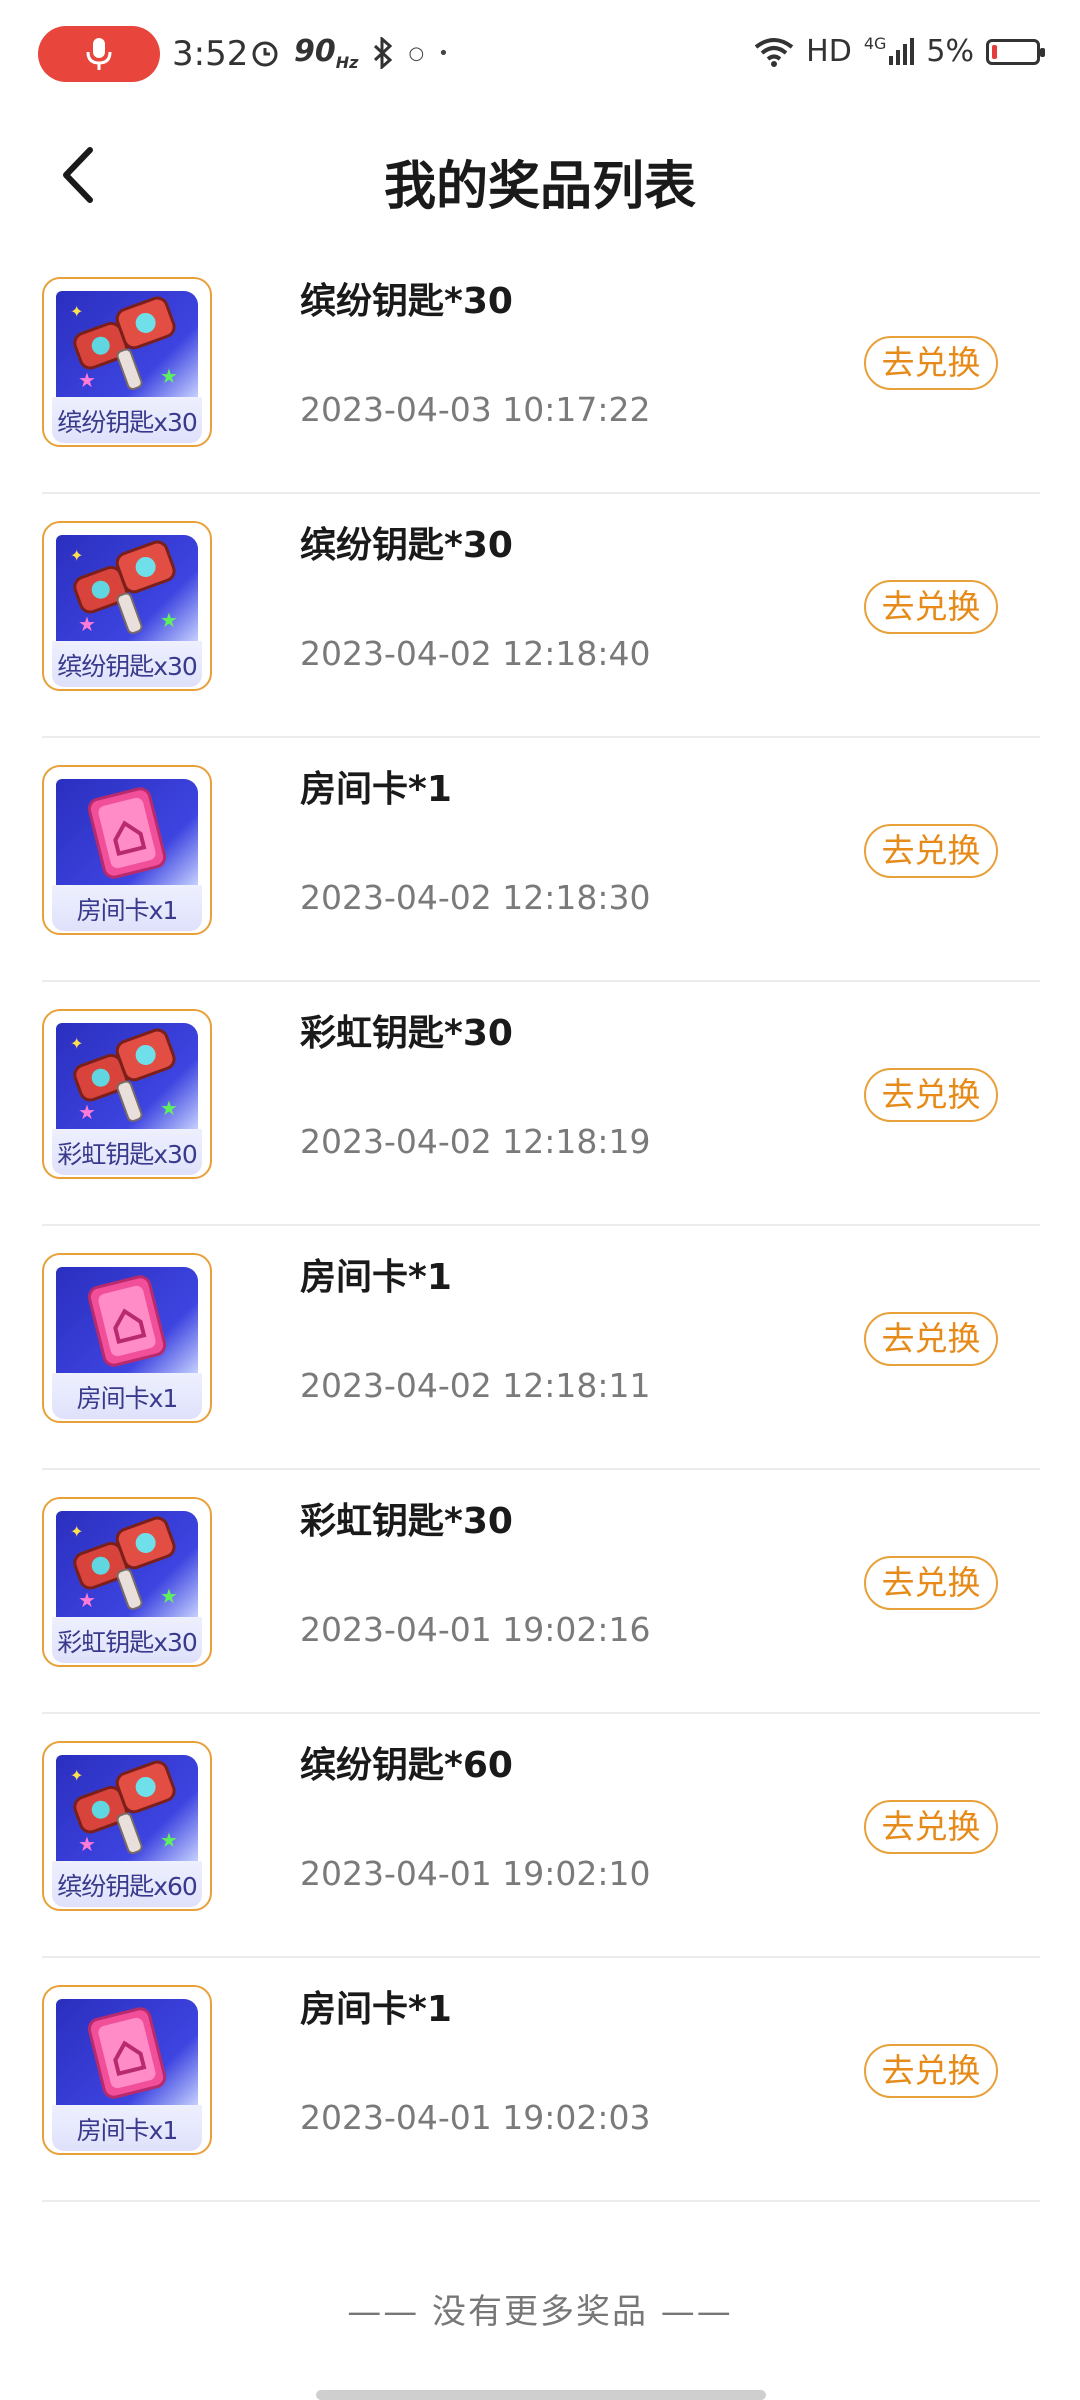 The image size is (1080, 2400). I want to click on prize-thumbnail: ★ ★ ✦ 缤纷钥匙x60, so click(127, 1826).